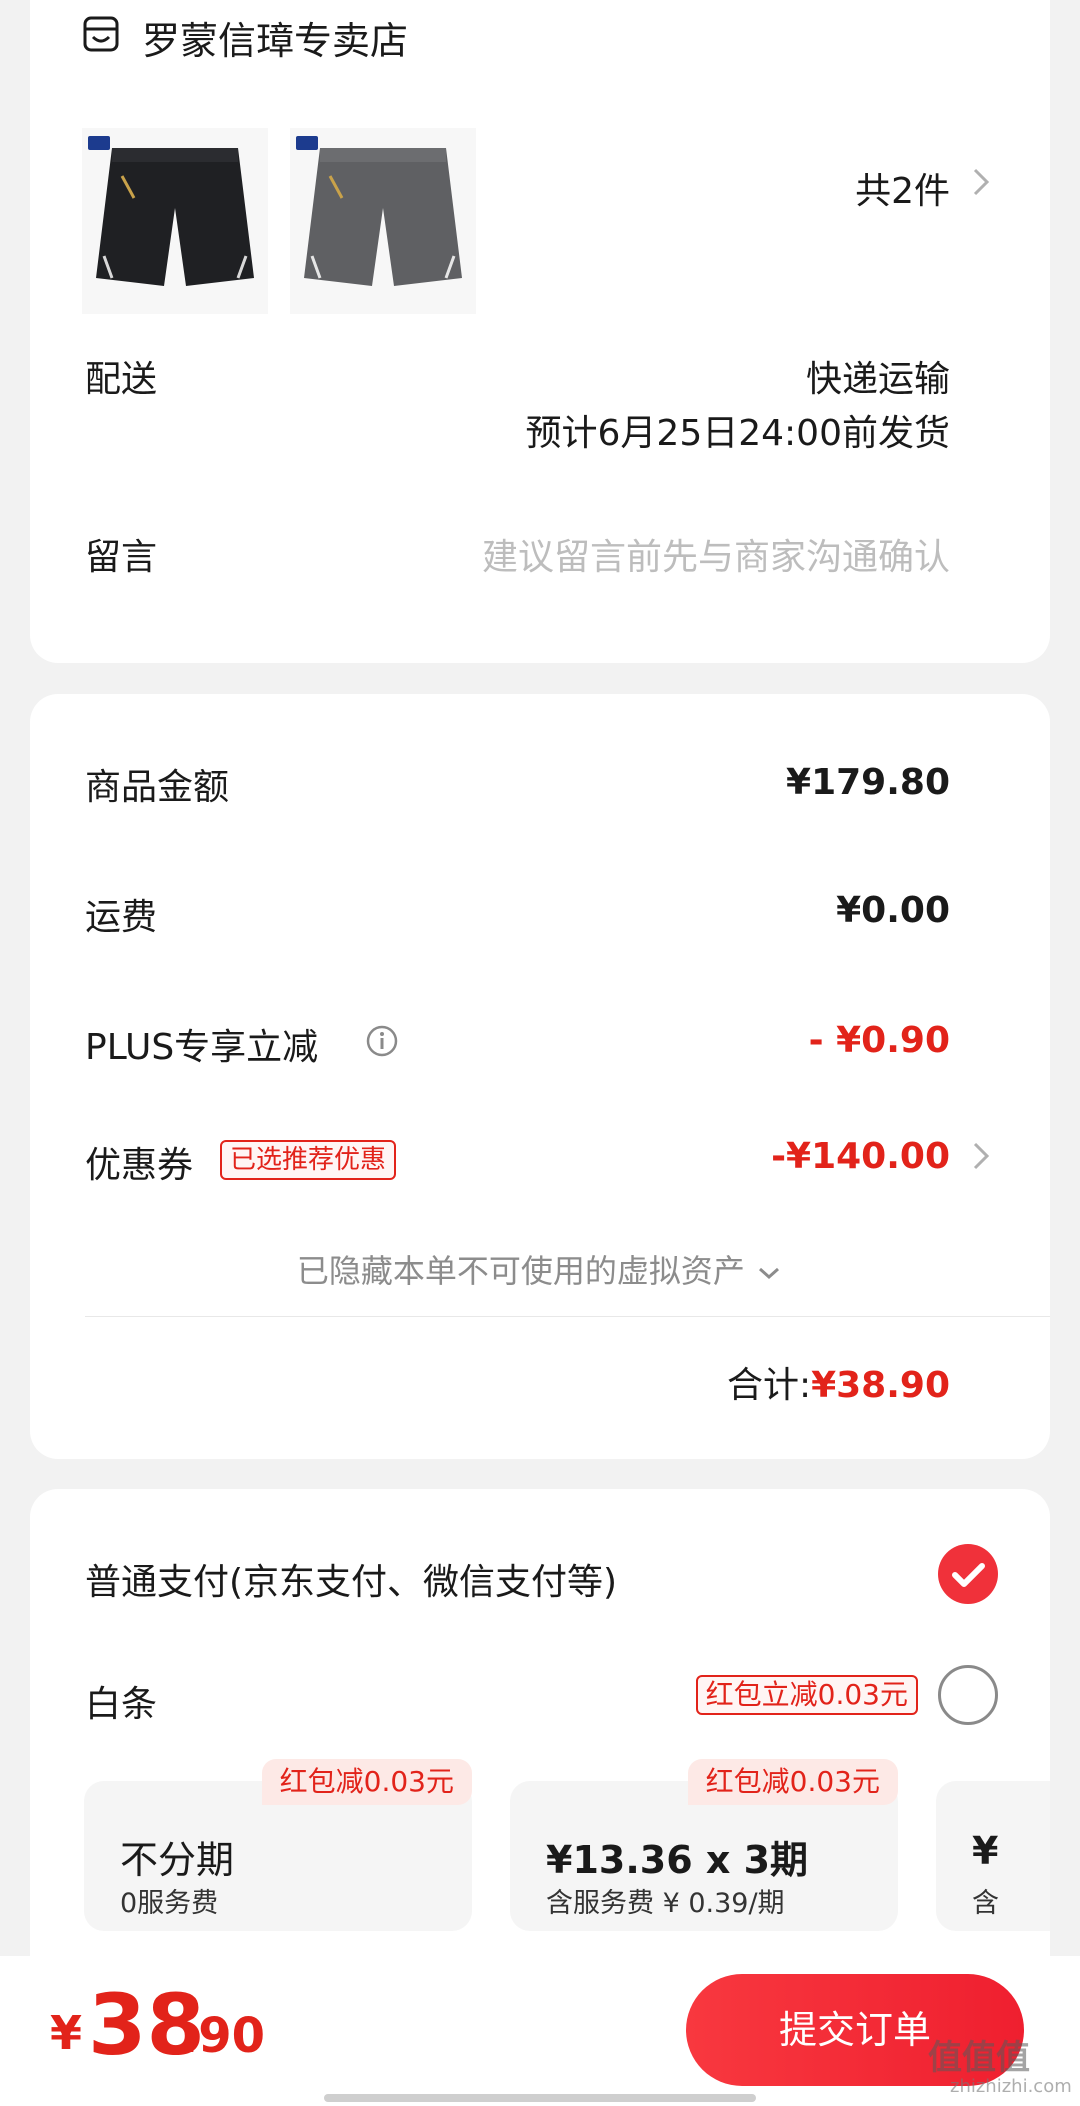 Image resolution: width=1080 pixels, height=2106 pixels. What do you see at coordinates (202, 1047) in the screenshot?
I see `plus-discount-label: PLUS专享立减` at bounding box center [202, 1047].